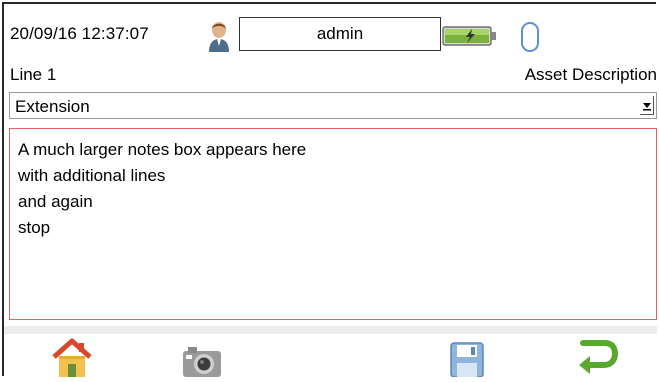 Image resolution: width=659 pixels, height=382 pixels. What do you see at coordinates (72, 357) in the screenshot?
I see `home-button` at bounding box center [72, 357].